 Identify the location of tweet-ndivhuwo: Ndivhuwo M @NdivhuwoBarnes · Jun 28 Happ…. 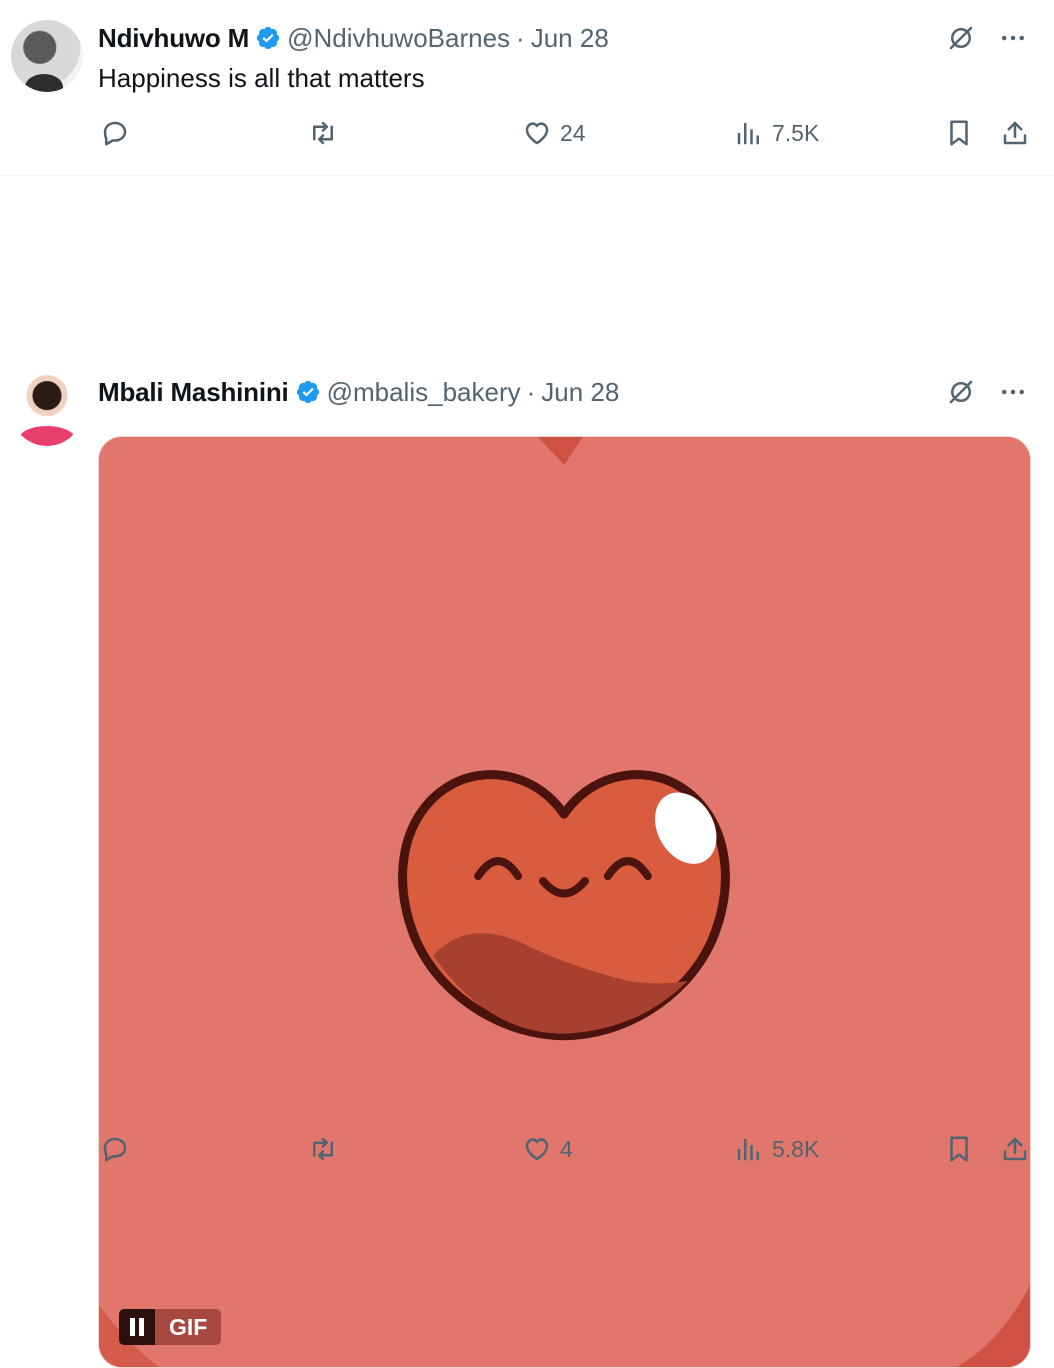
(527, 88).